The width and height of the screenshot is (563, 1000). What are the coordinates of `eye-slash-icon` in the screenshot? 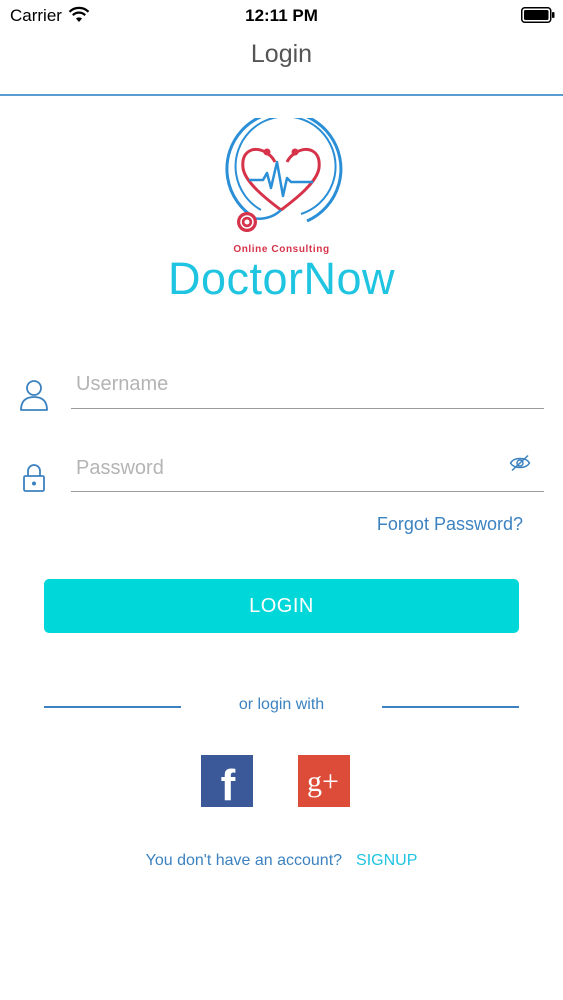 It's located at (520, 463).